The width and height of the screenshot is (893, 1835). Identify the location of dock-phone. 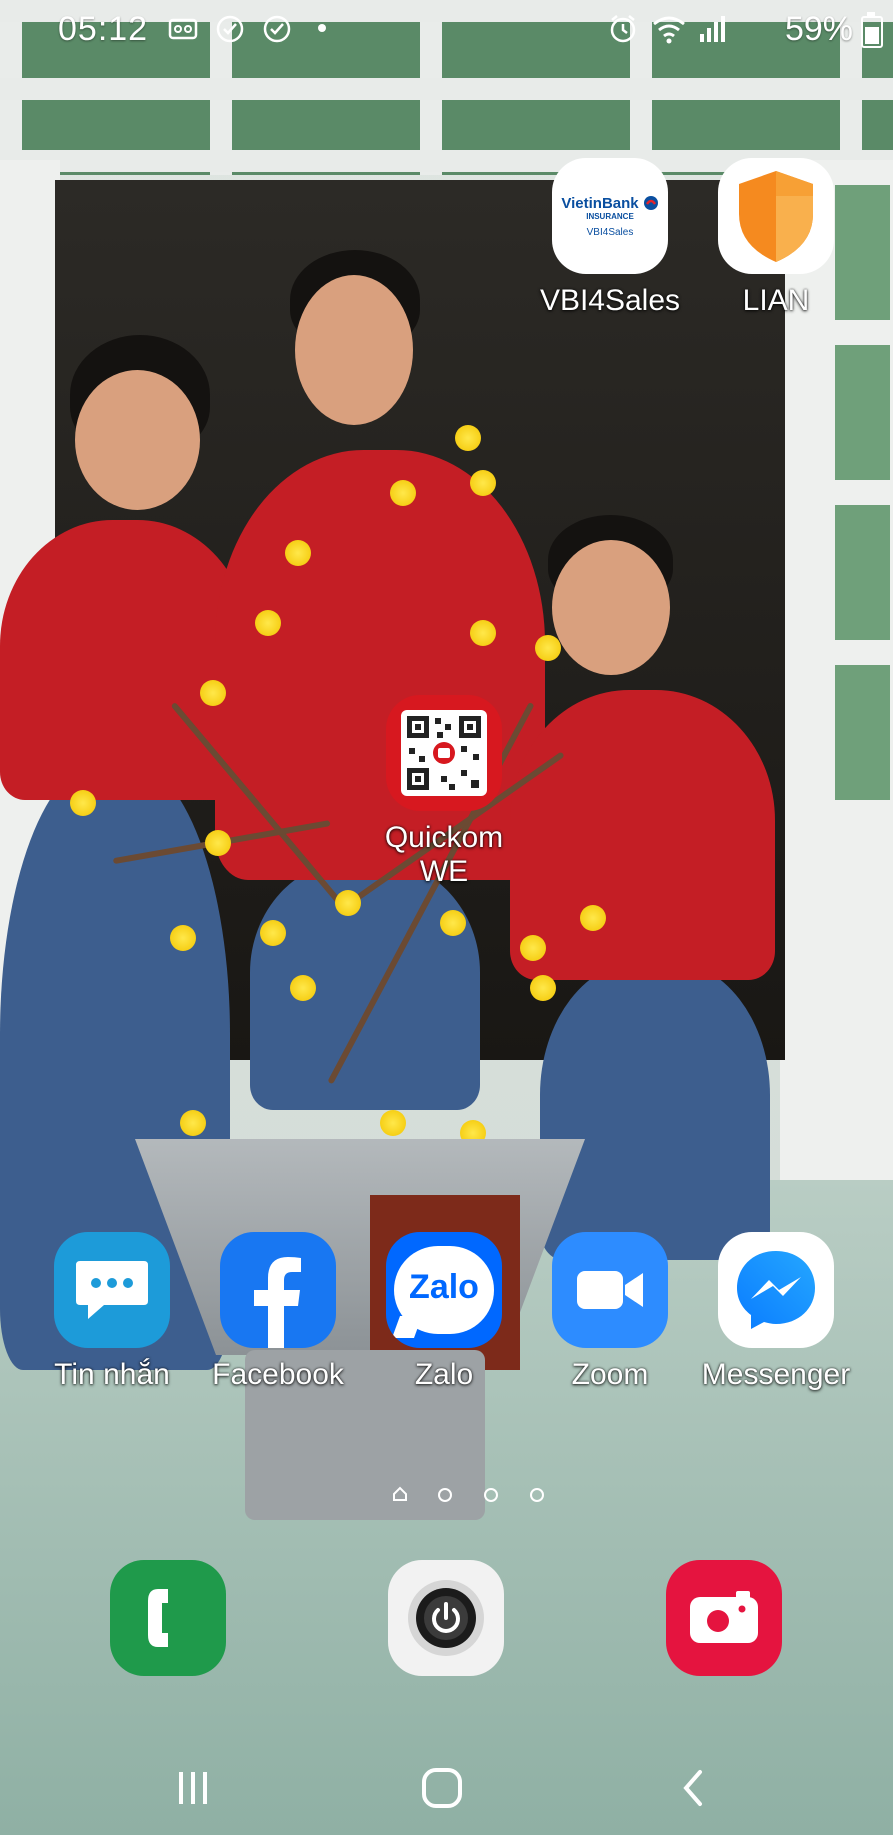
(168, 1618).